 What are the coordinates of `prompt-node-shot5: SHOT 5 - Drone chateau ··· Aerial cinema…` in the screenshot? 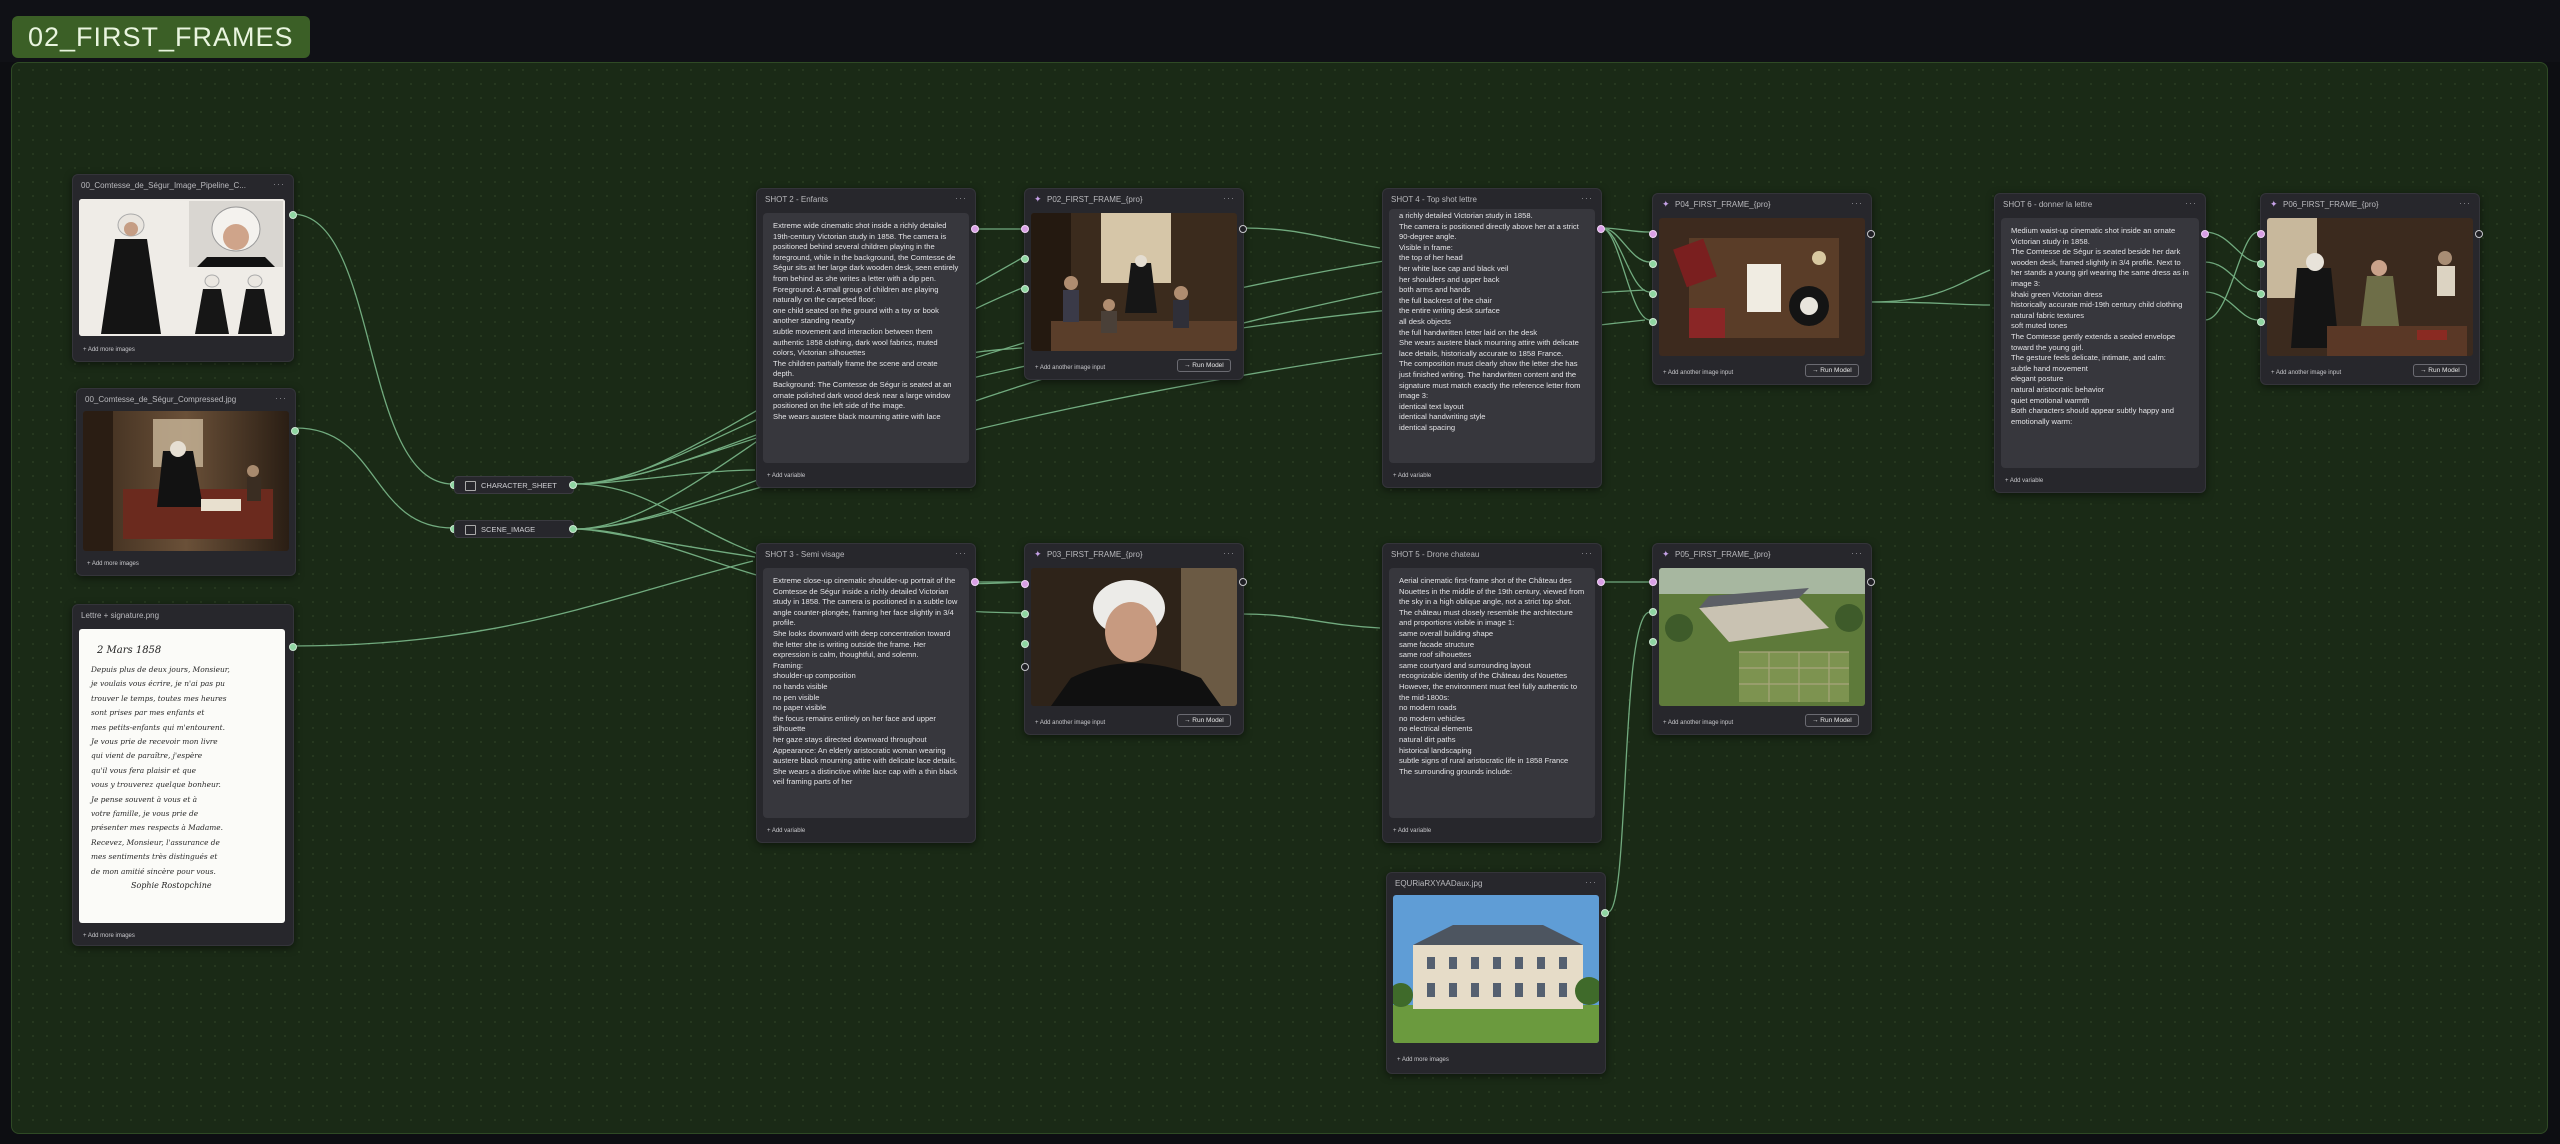 It's located at (1493, 693).